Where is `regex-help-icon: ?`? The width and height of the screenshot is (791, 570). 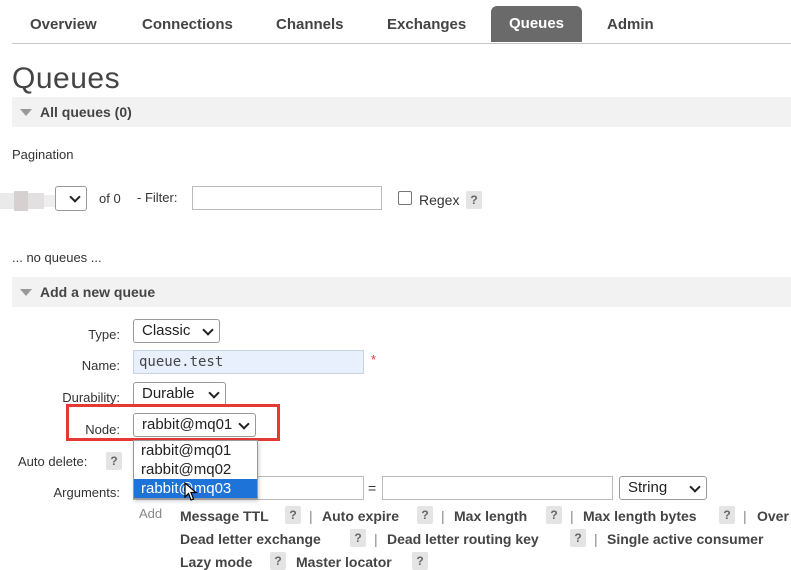
regex-help-icon: ? is located at coordinates (474, 200).